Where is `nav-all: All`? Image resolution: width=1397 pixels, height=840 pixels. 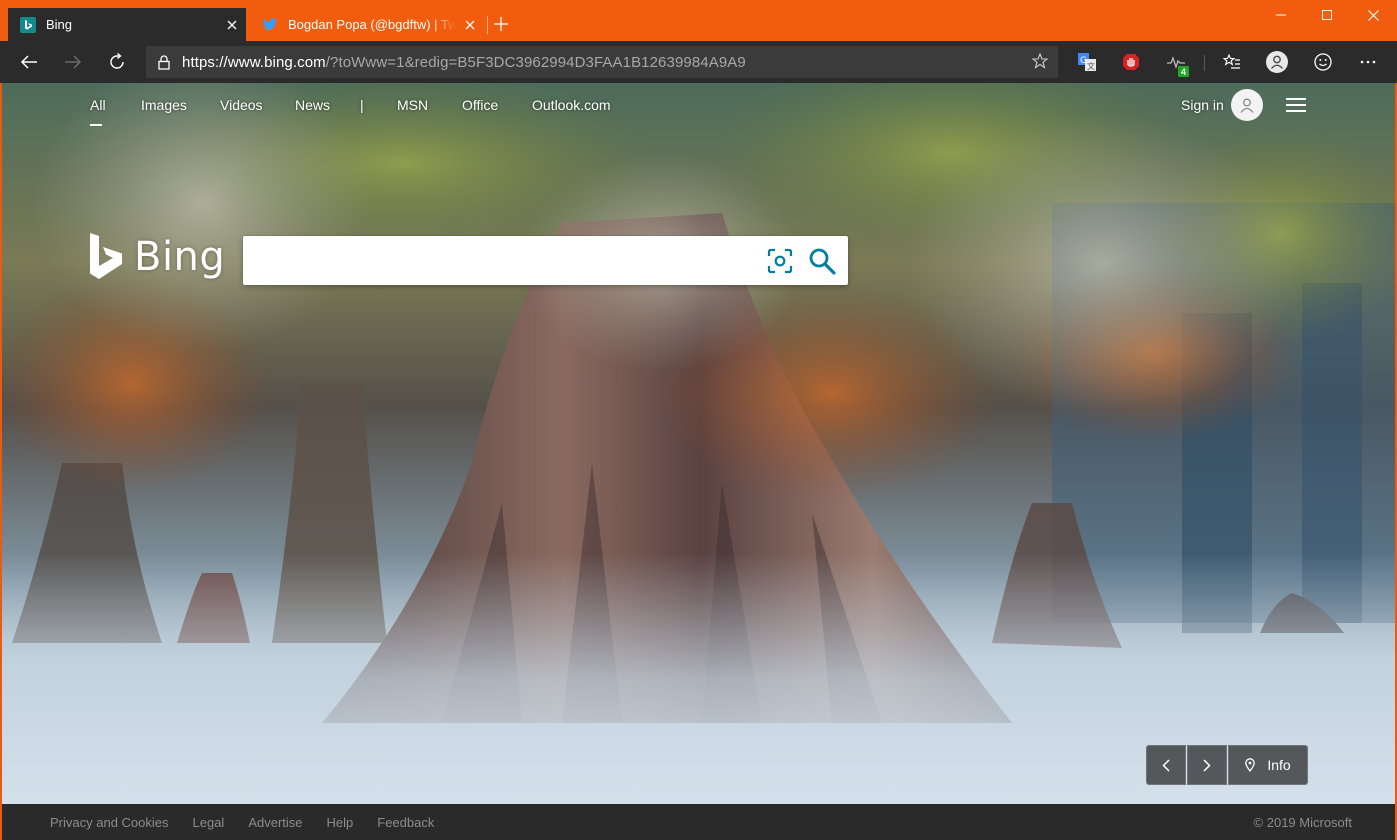 nav-all: All is located at coordinates (98, 105).